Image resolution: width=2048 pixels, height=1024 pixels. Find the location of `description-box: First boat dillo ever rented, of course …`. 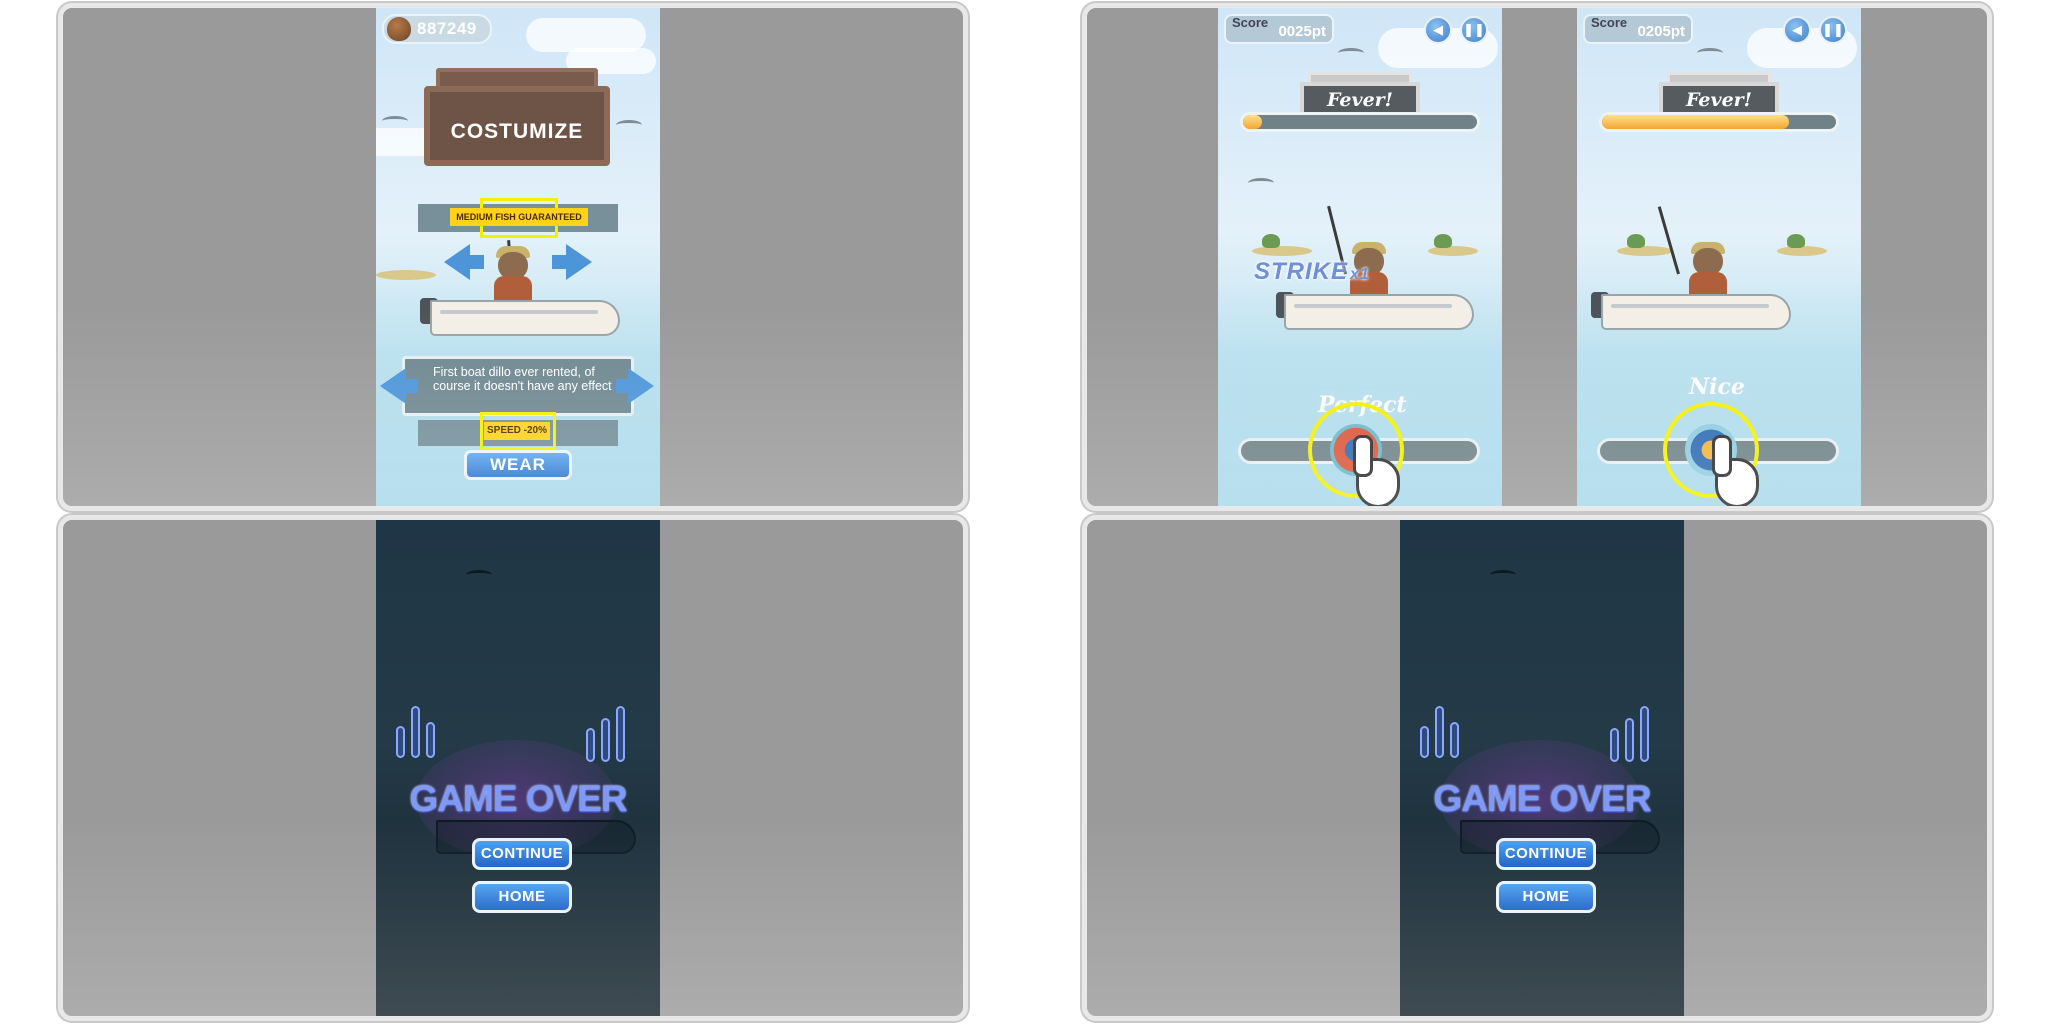

description-box: First boat dillo ever rented, of course … is located at coordinates (518, 386).